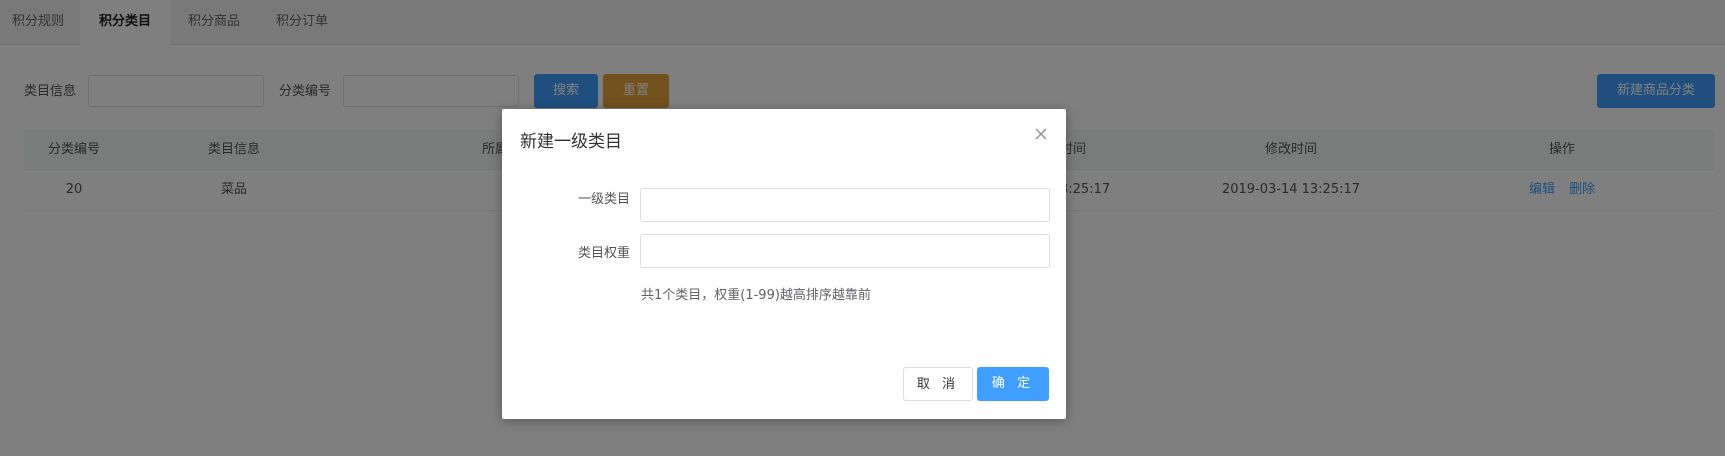 The width and height of the screenshot is (1725, 456). What do you see at coordinates (845, 205) in the screenshot?
I see `level1-category-input` at bounding box center [845, 205].